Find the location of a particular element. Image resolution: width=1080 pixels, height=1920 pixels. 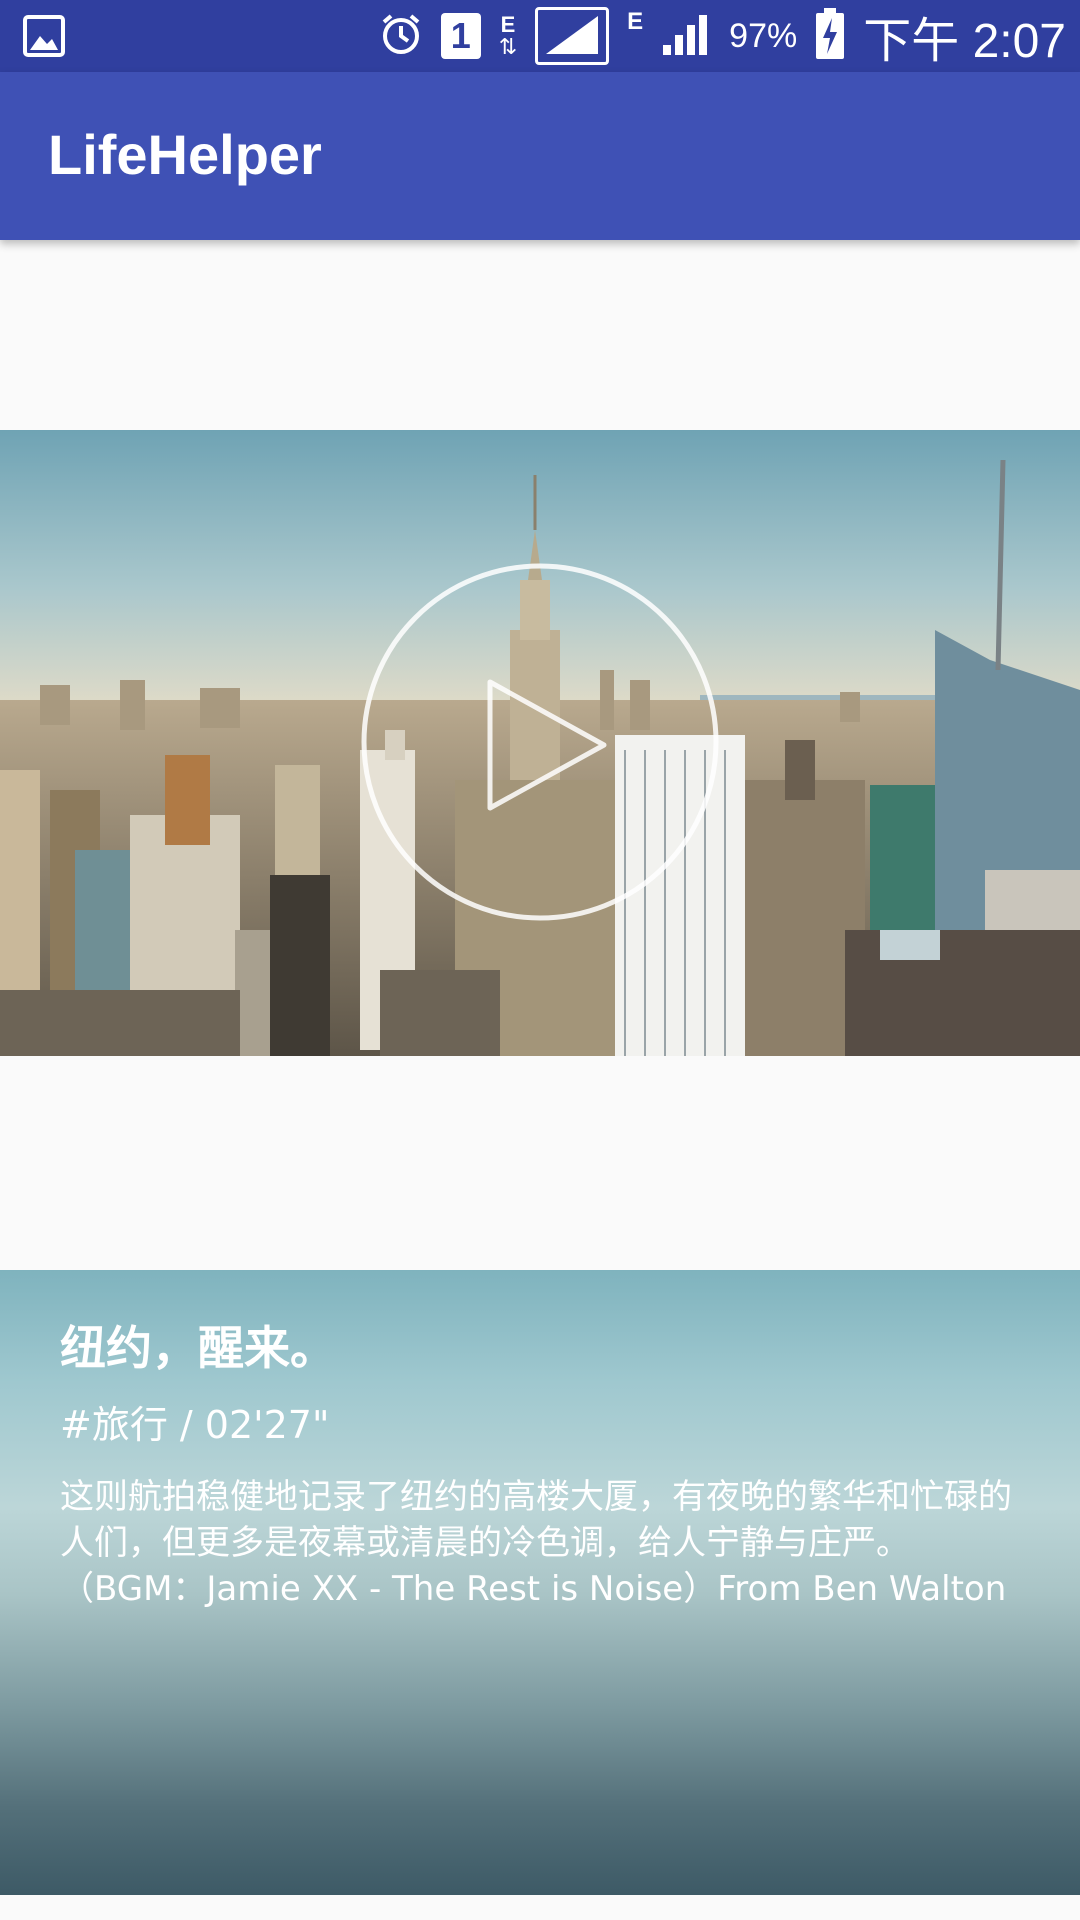

play-button is located at coordinates (540, 742).